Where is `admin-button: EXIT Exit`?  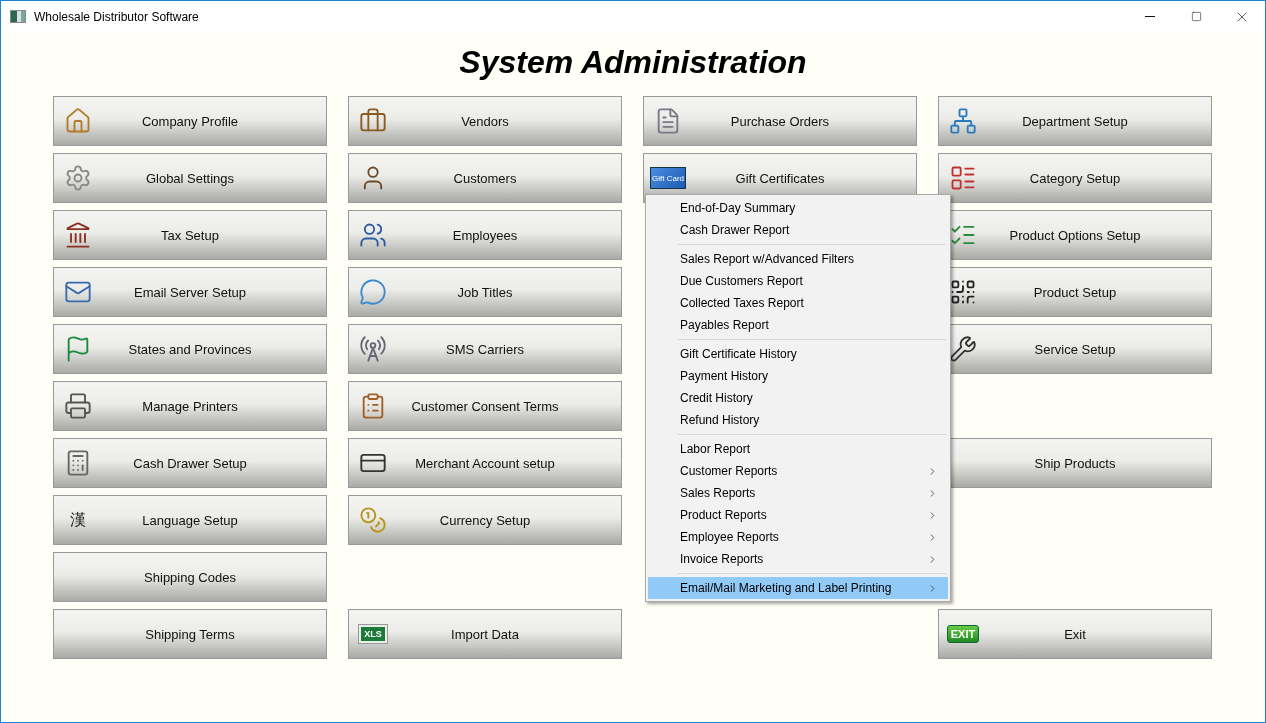
admin-button: EXIT Exit is located at coordinates (1075, 634).